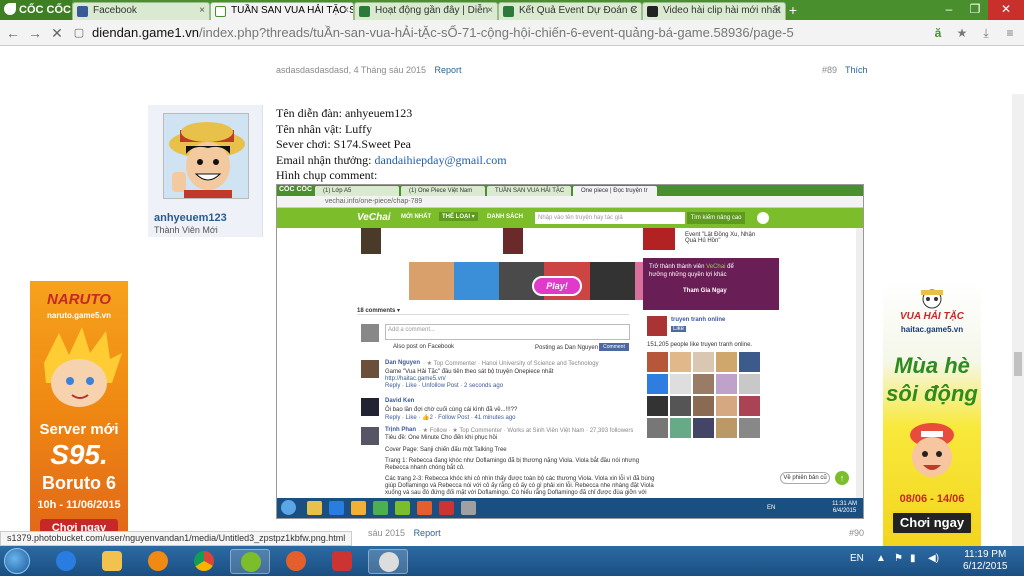  I want to click on scroll-top-icon: ↑, so click(842, 478).